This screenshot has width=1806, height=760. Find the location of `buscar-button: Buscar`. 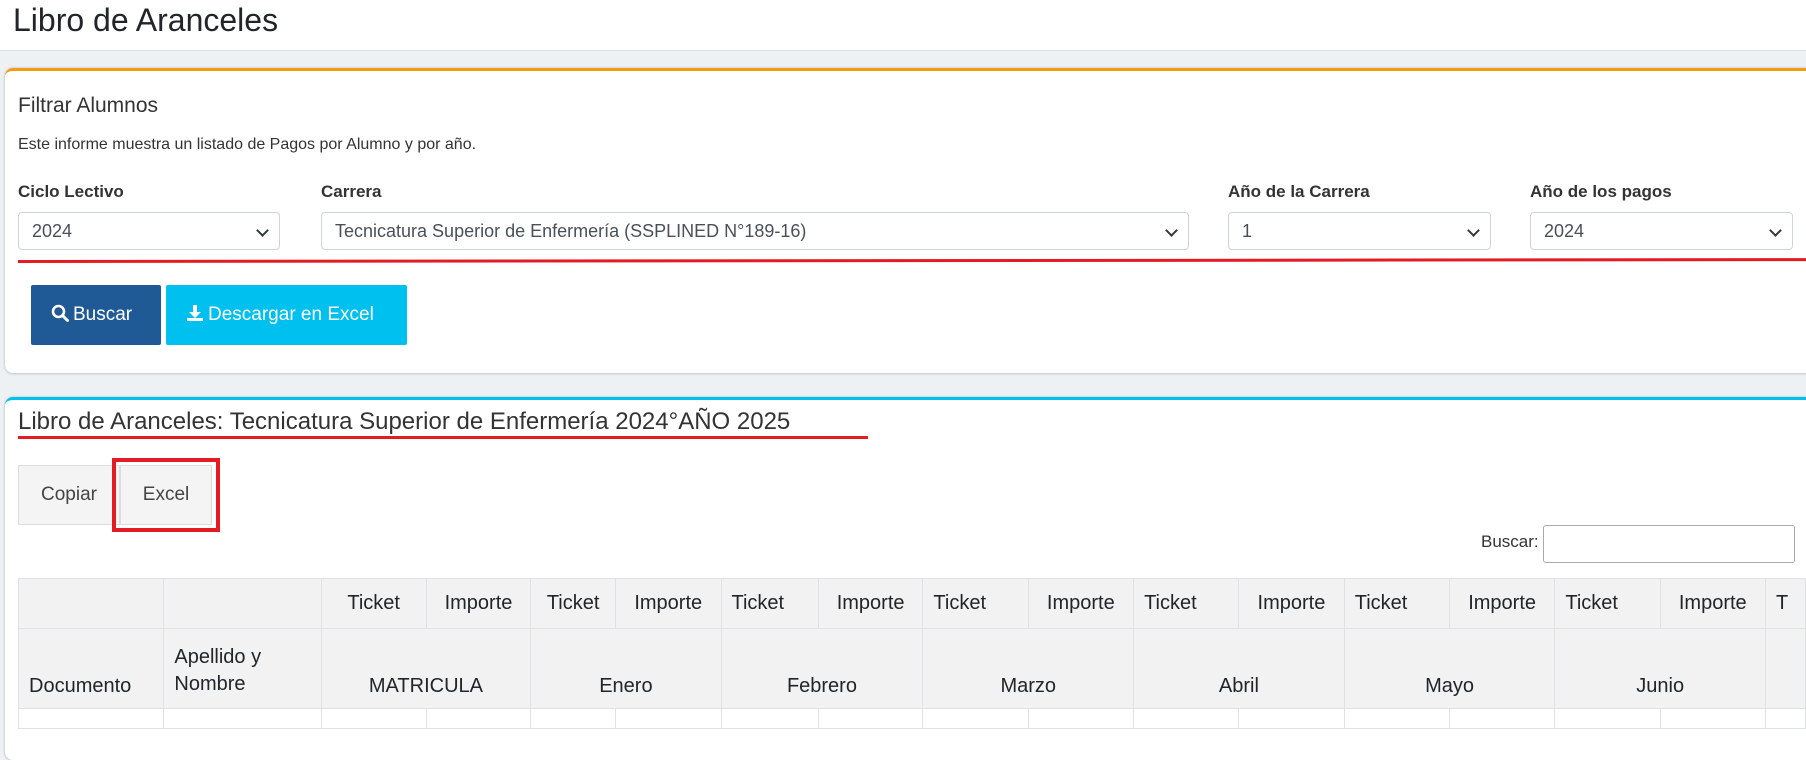

buscar-button: Buscar is located at coordinates (96, 315).